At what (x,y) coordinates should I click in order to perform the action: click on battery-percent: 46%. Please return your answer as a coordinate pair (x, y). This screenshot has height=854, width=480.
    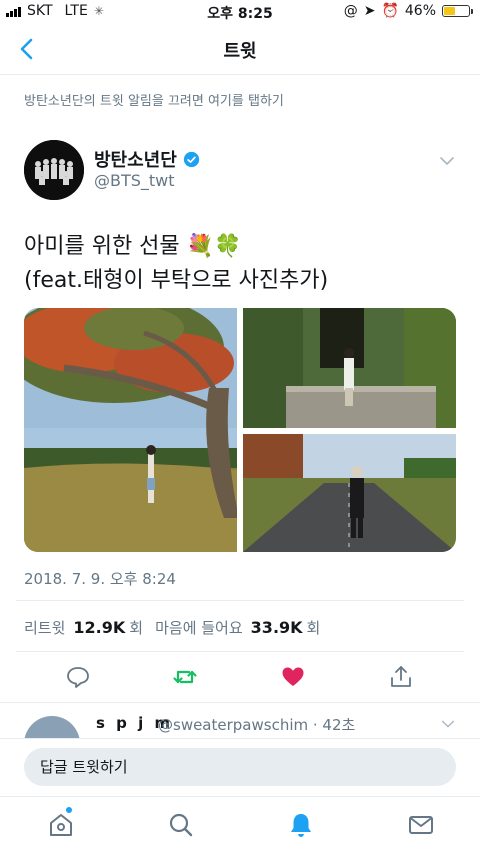
    Looking at the image, I should click on (420, 11).